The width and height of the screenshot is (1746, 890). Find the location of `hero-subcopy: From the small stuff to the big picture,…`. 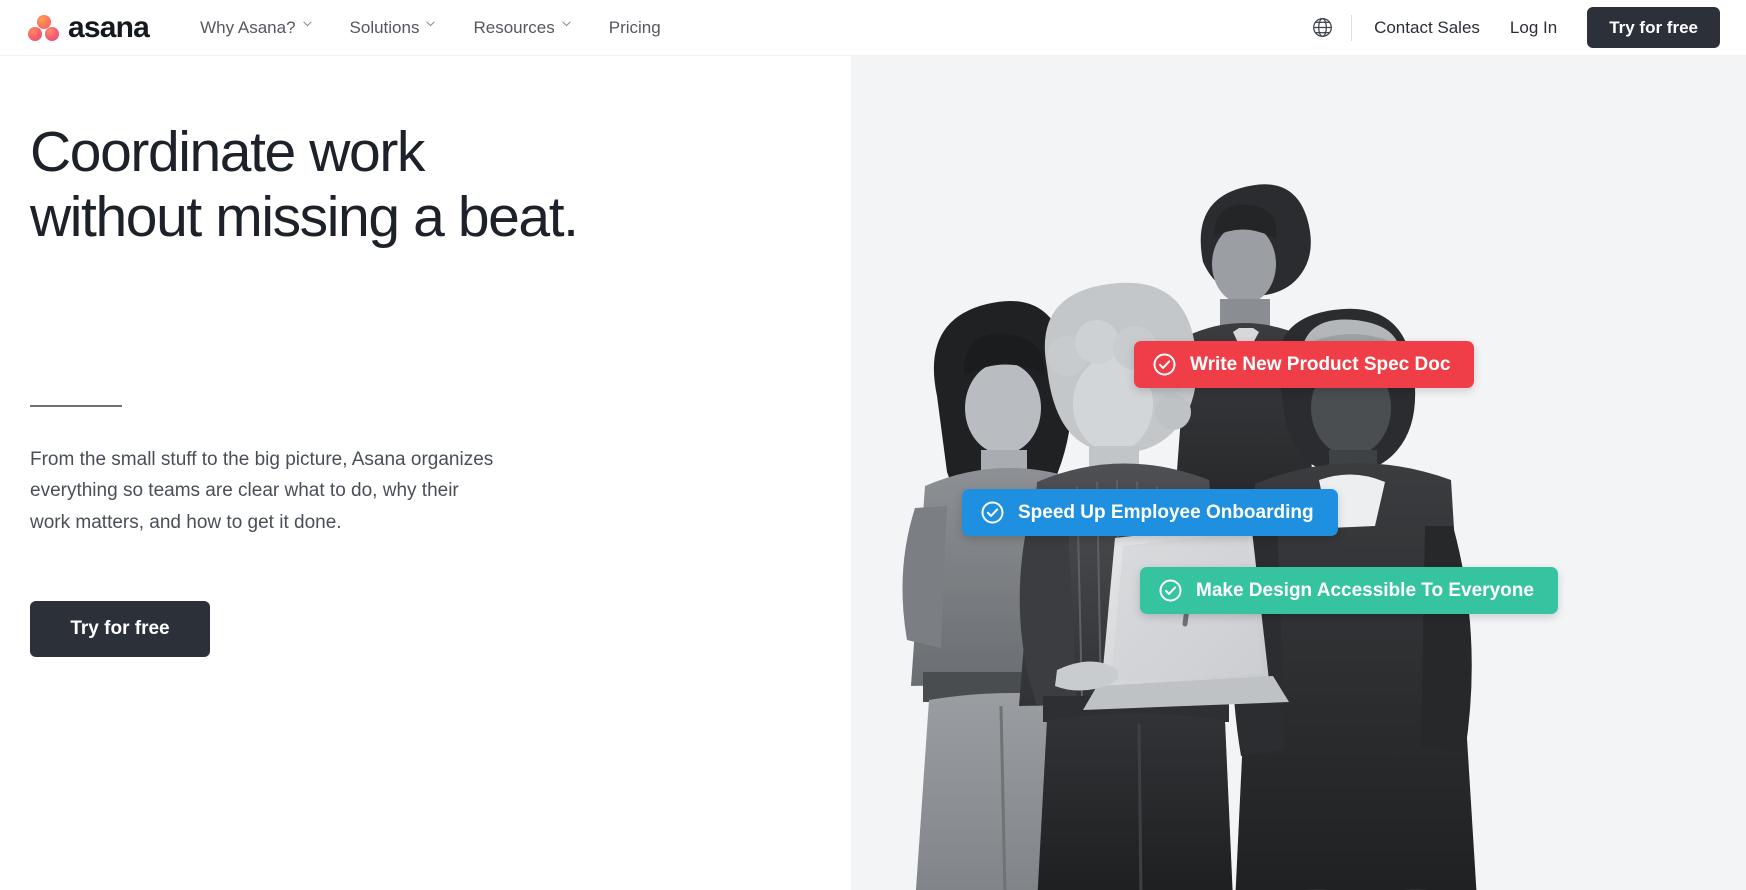

hero-subcopy: From the small stuff to the big picture,… is located at coordinates (262, 490).